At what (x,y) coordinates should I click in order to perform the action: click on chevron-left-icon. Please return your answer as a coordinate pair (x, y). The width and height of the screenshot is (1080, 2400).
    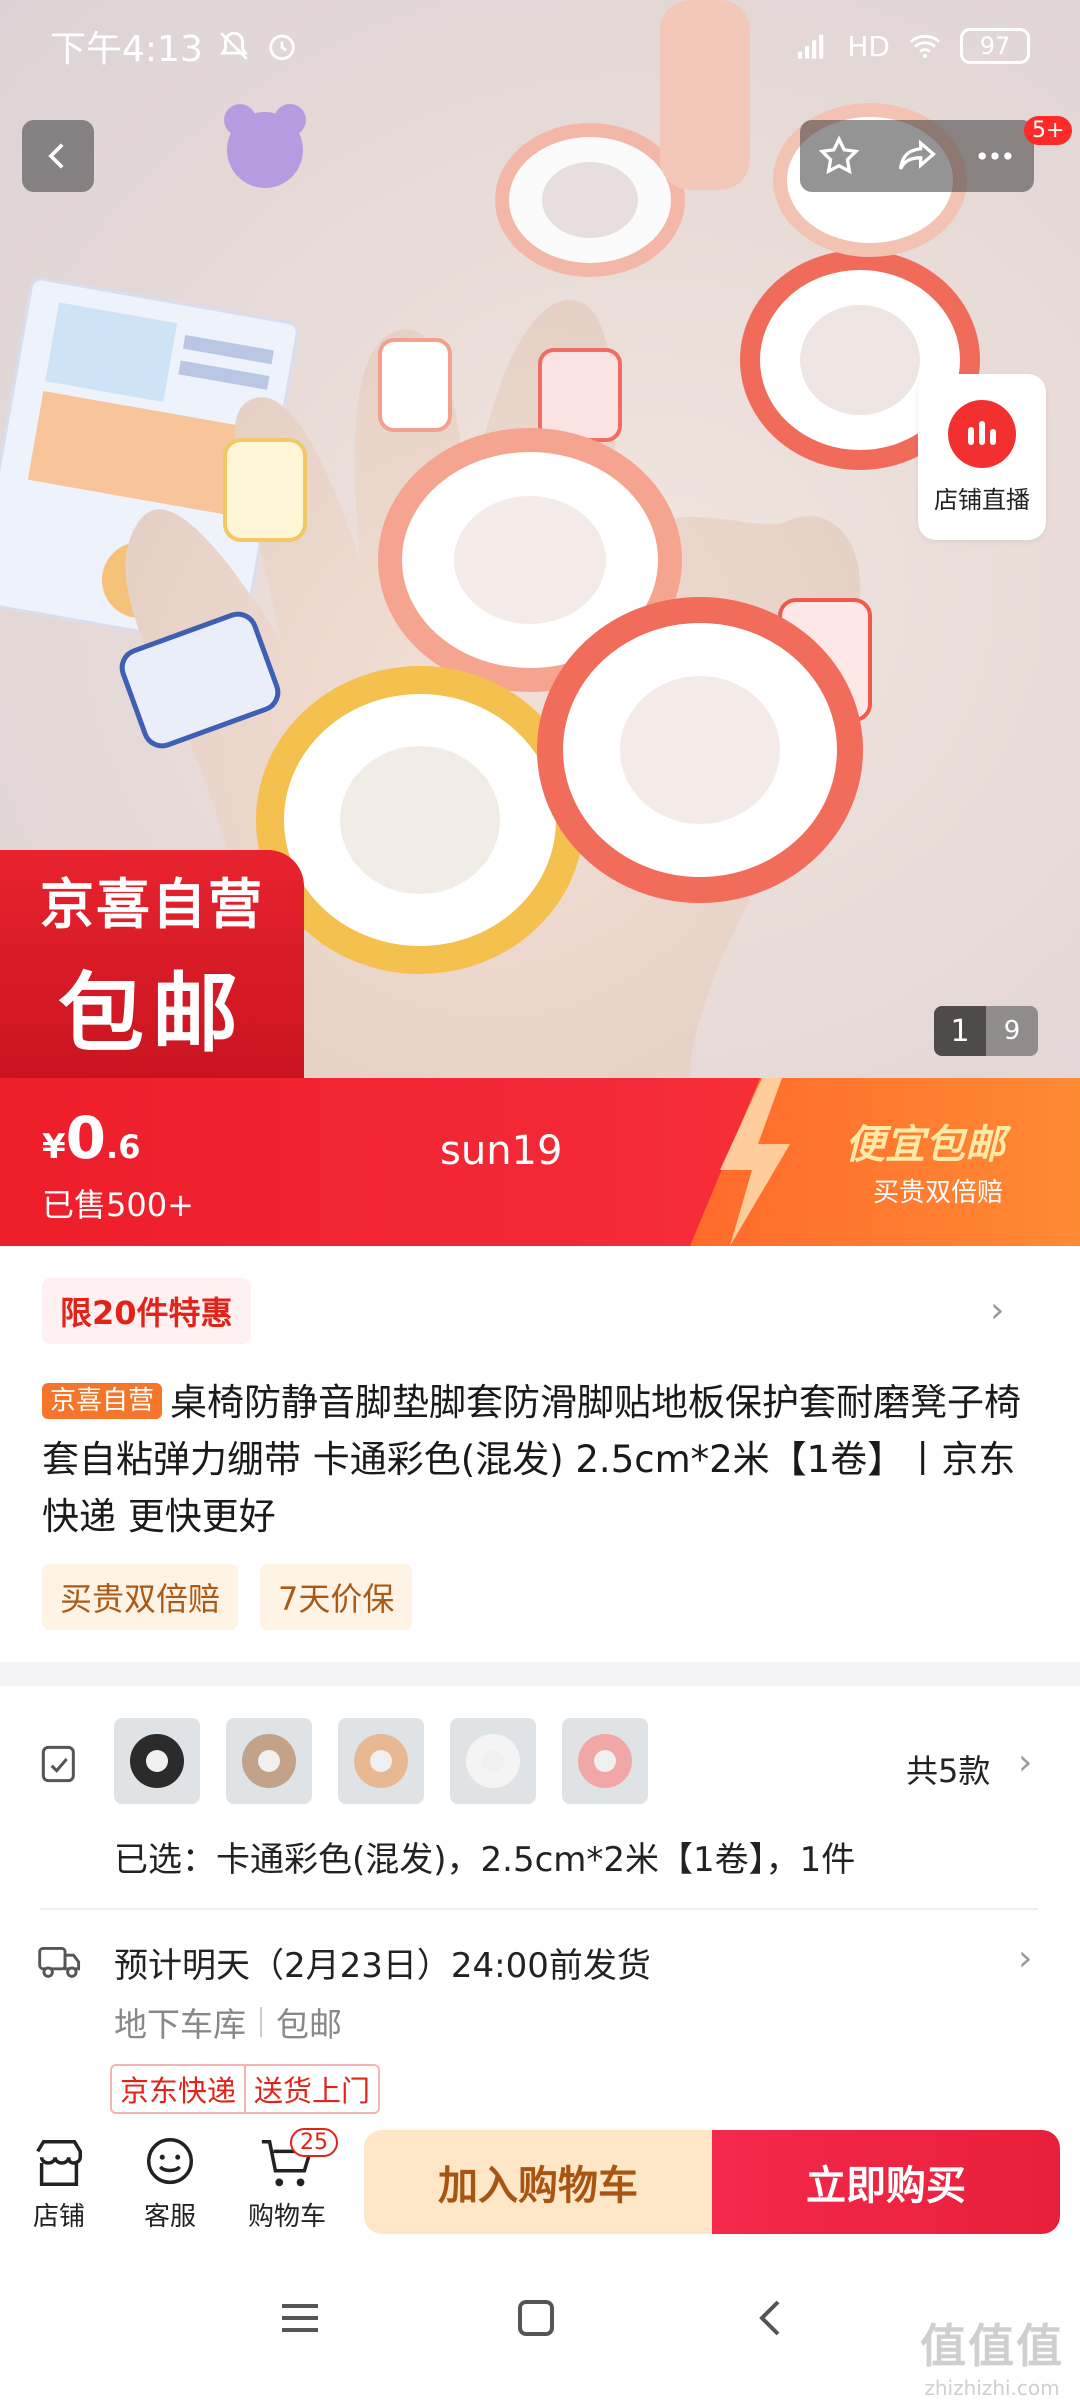
    Looking at the image, I should click on (56, 156).